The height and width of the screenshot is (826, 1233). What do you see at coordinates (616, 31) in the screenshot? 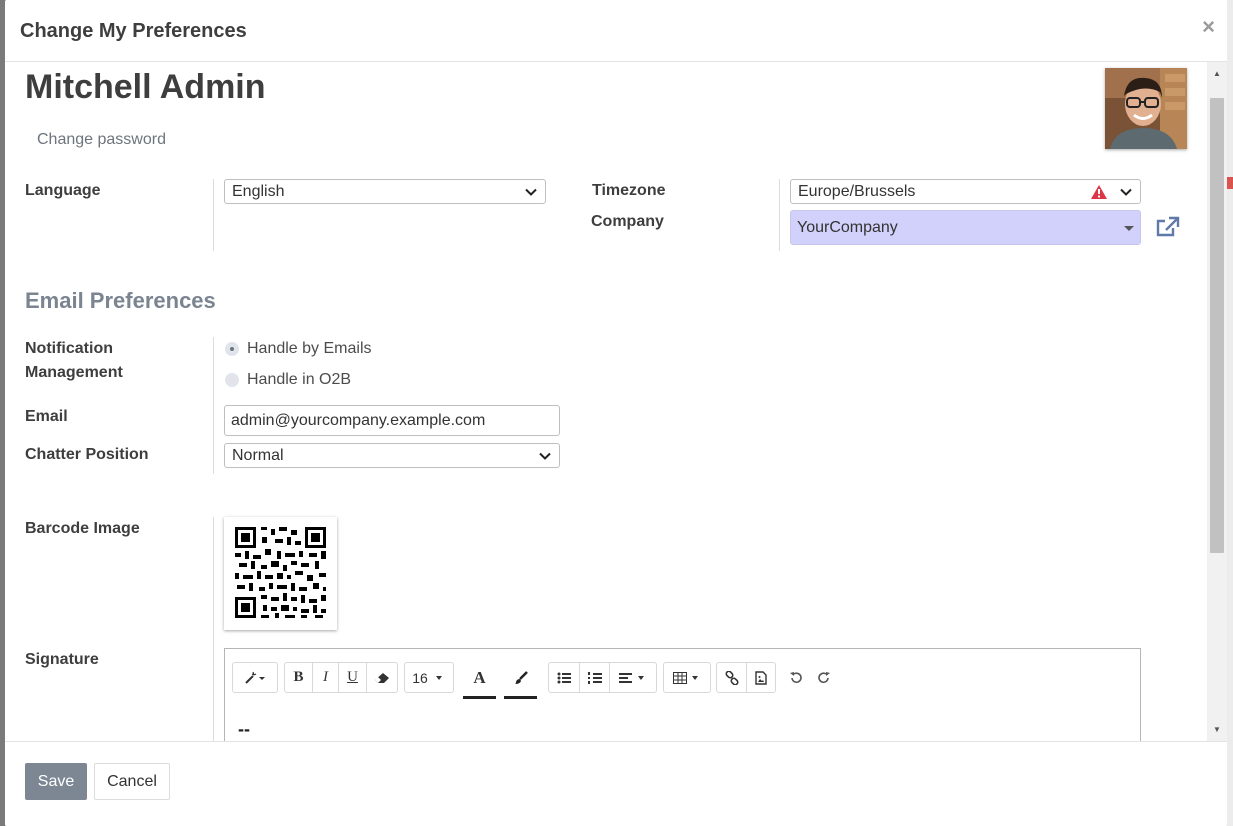
I see `dialog-header: Change My Preferences ×` at bounding box center [616, 31].